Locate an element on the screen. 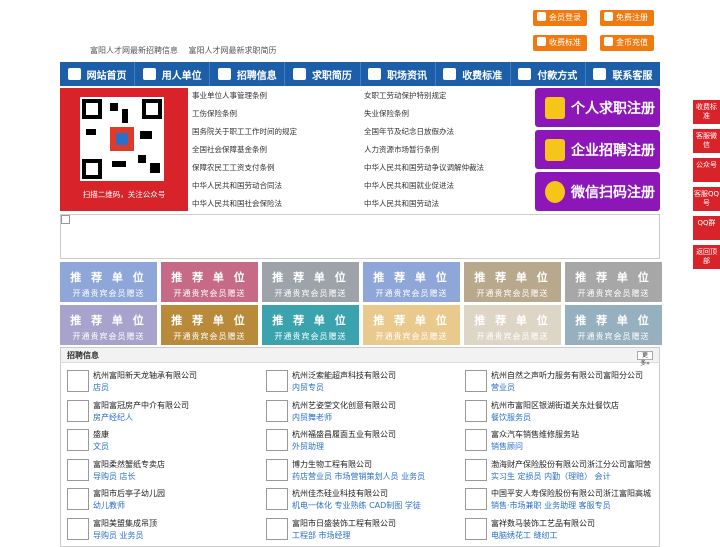 Image resolution: width=720 pixels, height=547 pixels. job-position: 工程部 市场经理 is located at coordinates (321, 535).